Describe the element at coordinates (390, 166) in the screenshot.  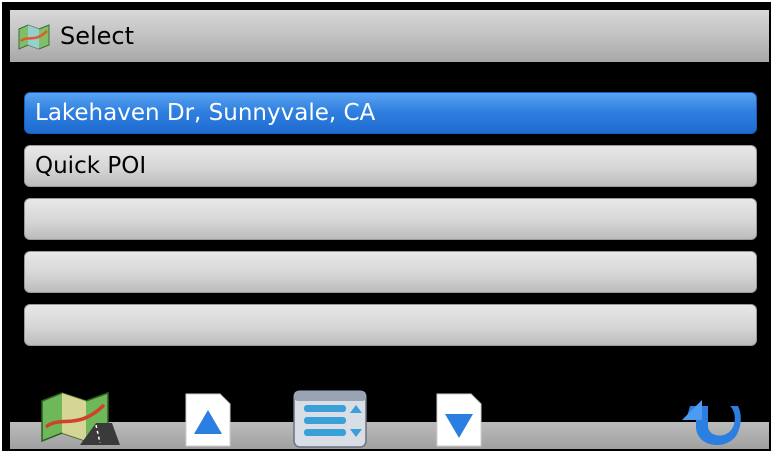
I see `list-item: Quick POI` at that location.